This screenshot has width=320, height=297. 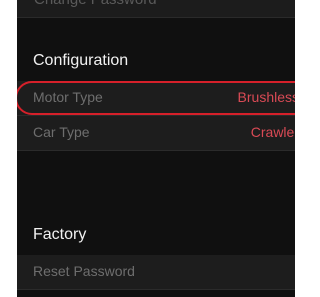 What do you see at coordinates (156, 9) in the screenshot?
I see `change-password-row: Change Password` at bounding box center [156, 9].